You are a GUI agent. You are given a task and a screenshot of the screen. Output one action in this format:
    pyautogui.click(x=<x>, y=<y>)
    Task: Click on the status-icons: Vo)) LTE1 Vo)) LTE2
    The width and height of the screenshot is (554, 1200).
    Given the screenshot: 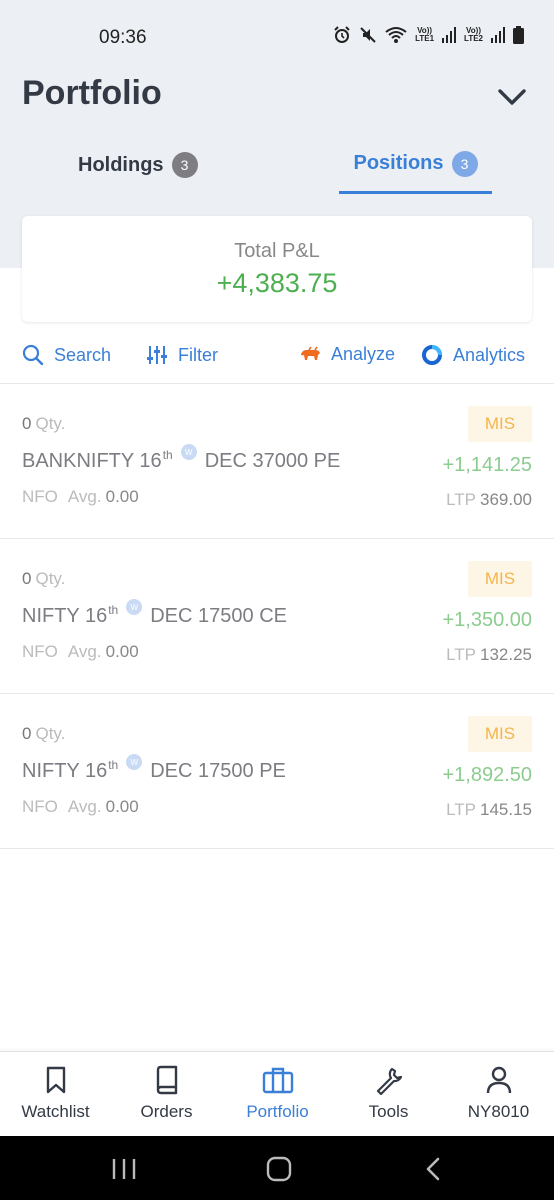 What is the action you would take?
    pyautogui.click(x=428, y=35)
    